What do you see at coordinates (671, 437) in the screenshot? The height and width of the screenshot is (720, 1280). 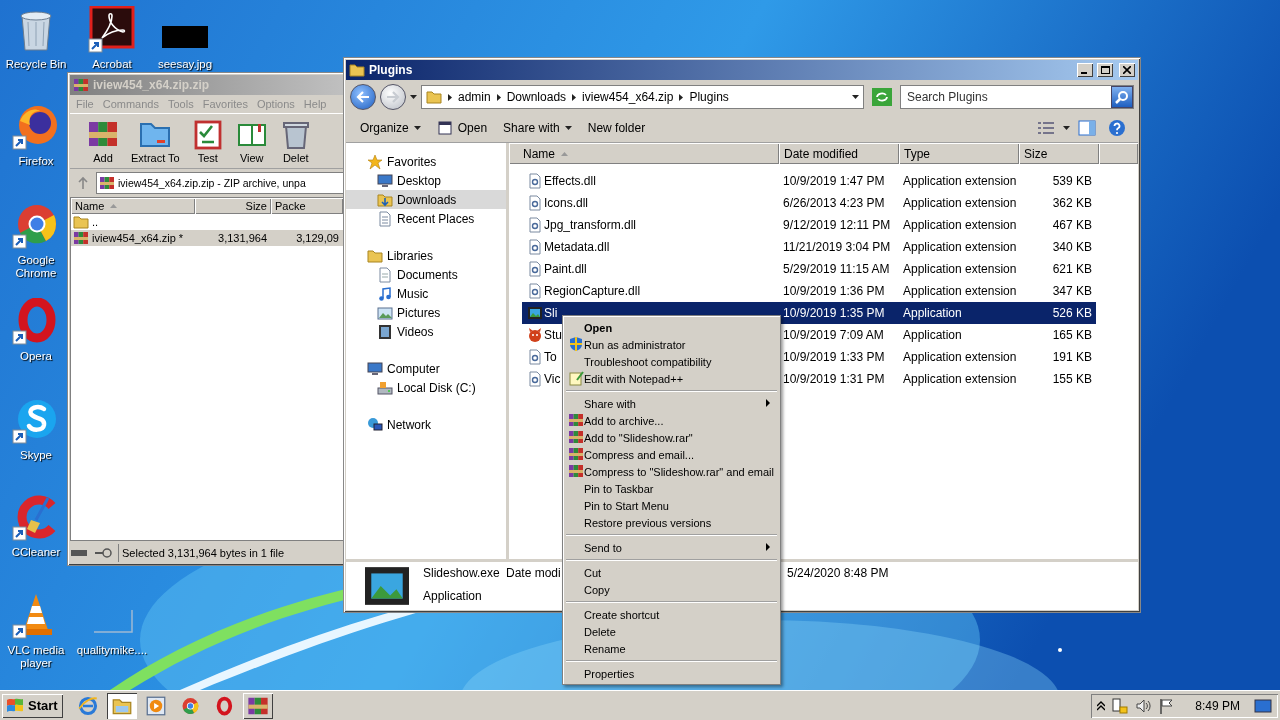 I see `menu-item: Add to "Slideshow.rar"` at bounding box center [671, 437].